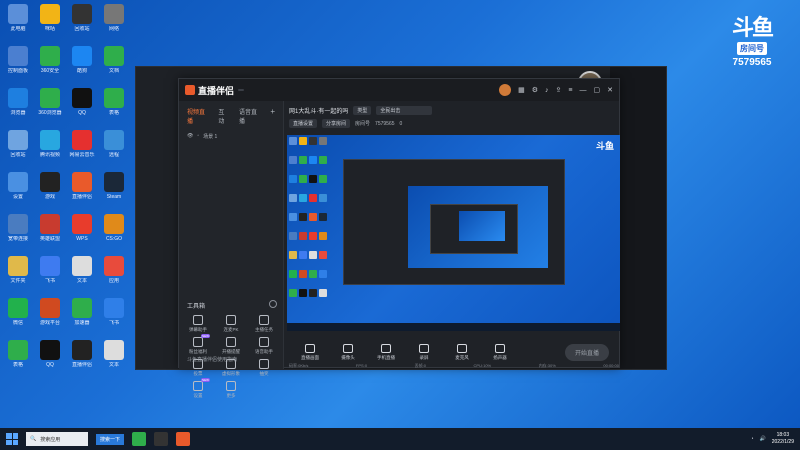 The width and height of the screenshot is (800, 450). What do you see at coordinates (50, 102) in the screenshot?
I see `desktop-icon: 360浏览器` at bounding box center [50, 102].